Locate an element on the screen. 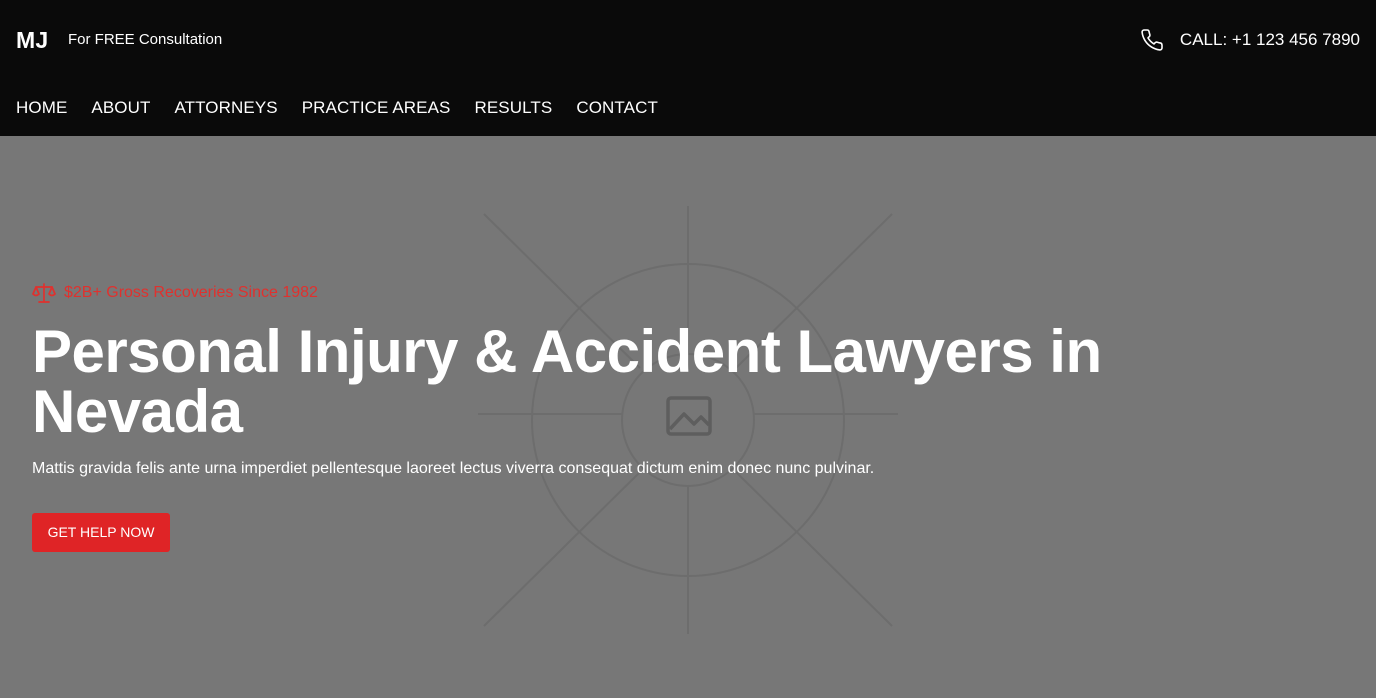 The height and width of the screenshot is (698, 1376). phone-link: CALL: +1 123 456 7890 is located at coordinates (1250, 40).